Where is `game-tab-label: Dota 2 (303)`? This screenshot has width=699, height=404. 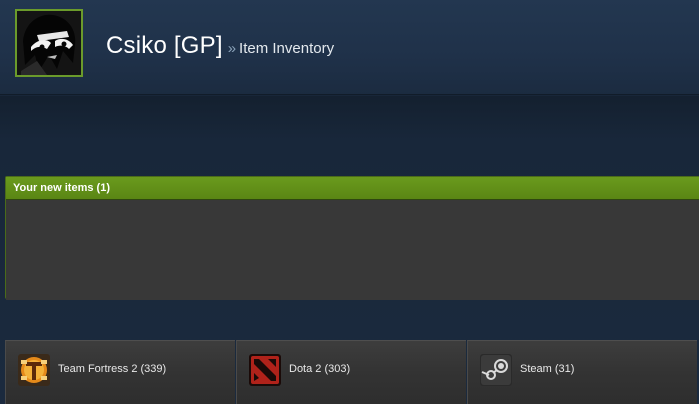
game-tab-label: Dota 2 (303) is located at coordinates (320, 369).